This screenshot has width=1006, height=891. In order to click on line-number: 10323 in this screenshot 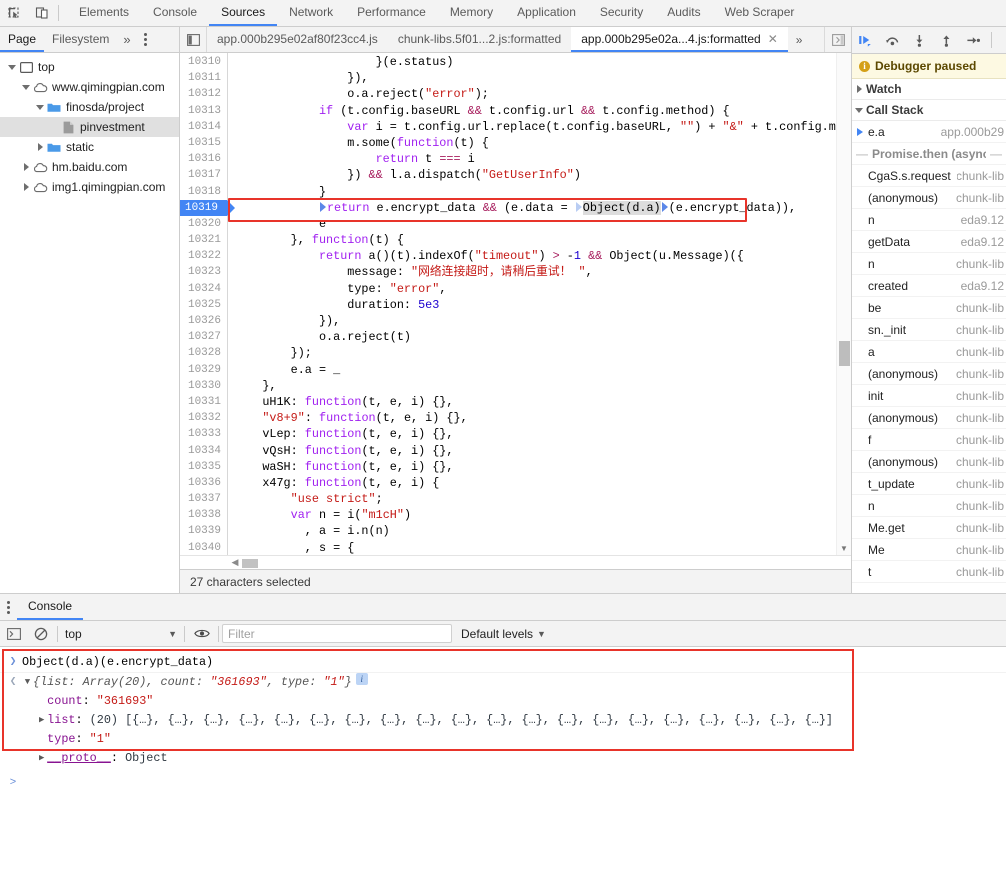, I will do `click(203, 272)`.